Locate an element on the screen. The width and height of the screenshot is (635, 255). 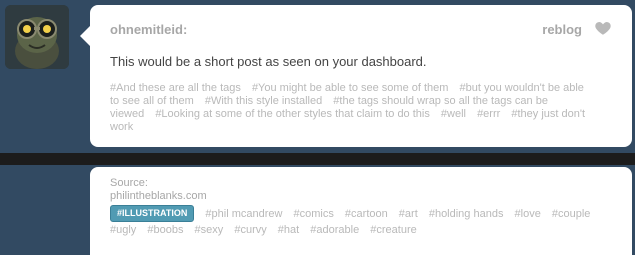
source-link: philintheblanks.com is located at coordinates (158, 196).